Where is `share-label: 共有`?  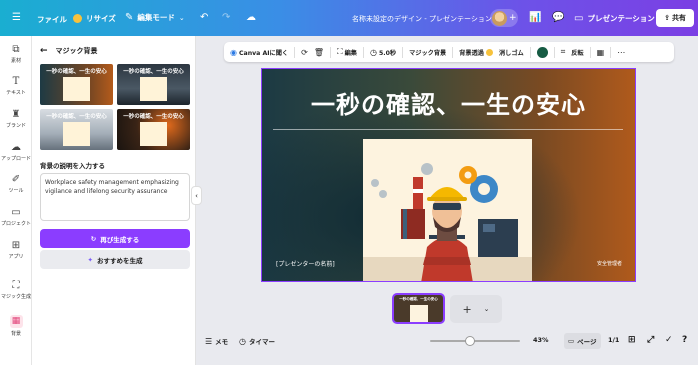 share-label: 共有 is located at coordinates (678, 18).